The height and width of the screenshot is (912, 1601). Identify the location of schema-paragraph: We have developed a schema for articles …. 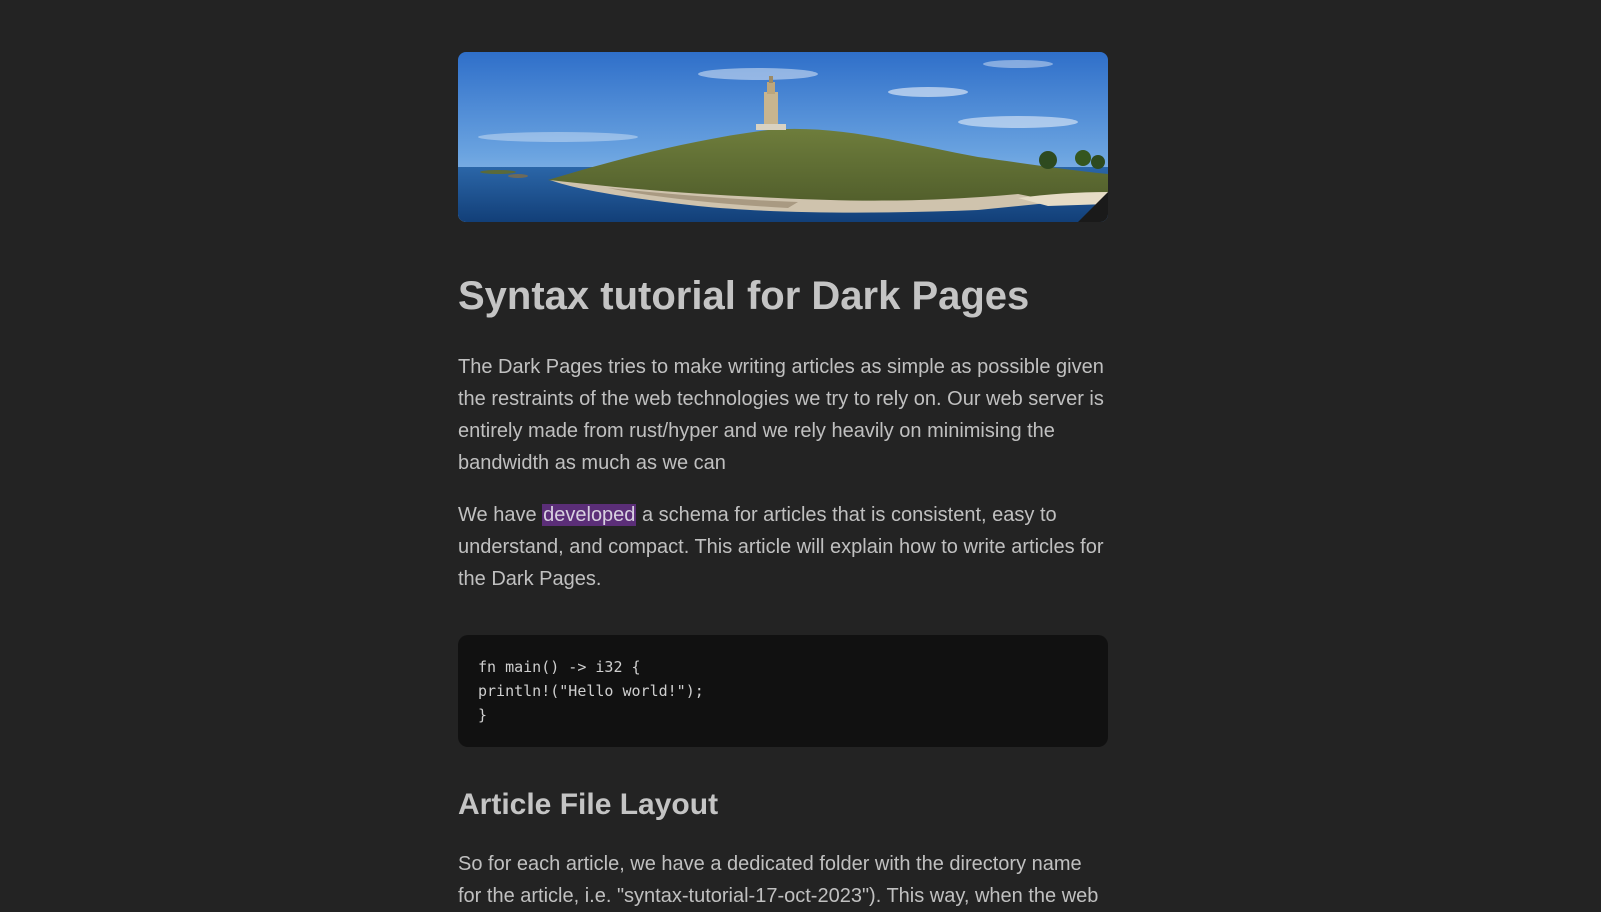
(783, 547).